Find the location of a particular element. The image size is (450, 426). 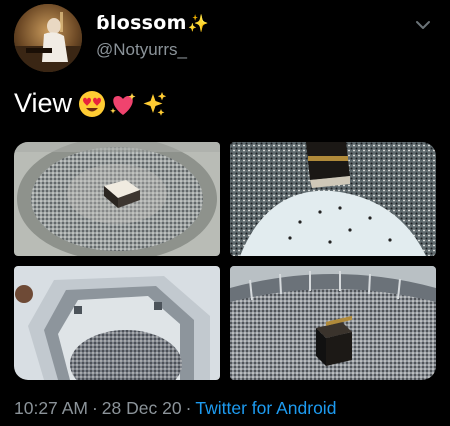

avatar is located at coordinates (48, 38).